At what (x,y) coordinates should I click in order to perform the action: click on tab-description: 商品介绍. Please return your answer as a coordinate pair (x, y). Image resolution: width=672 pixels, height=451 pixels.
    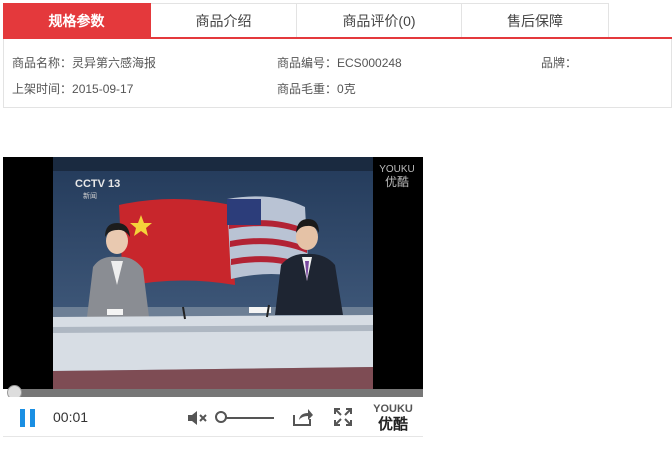
    Looking at the image, I should click on (224, 20).